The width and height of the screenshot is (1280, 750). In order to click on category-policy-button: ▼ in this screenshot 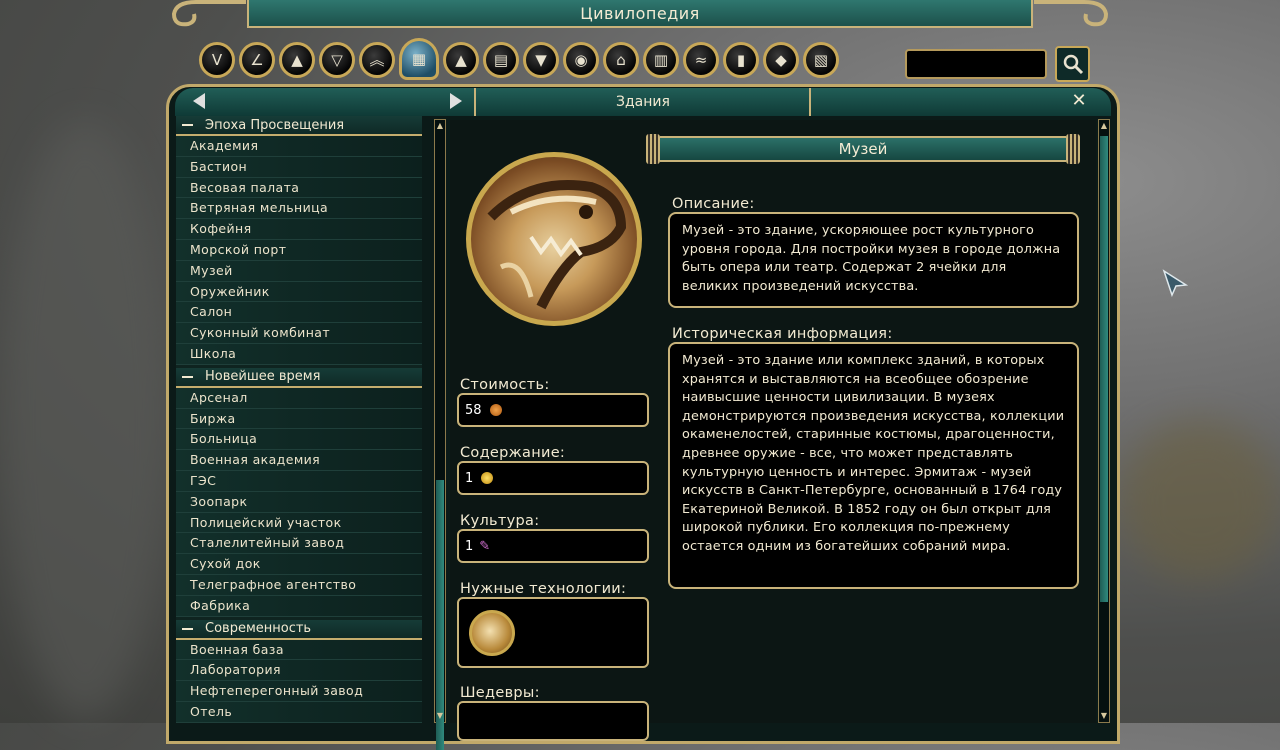, I will do `click(541, 60)`.